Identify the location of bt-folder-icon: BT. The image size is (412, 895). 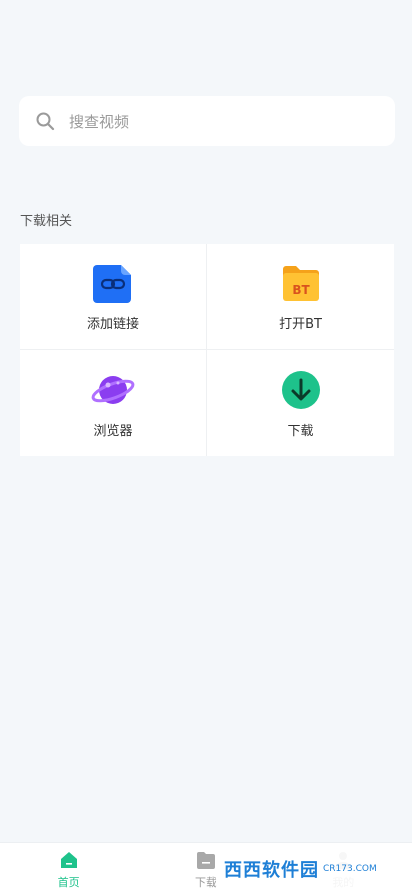
(300, 283).